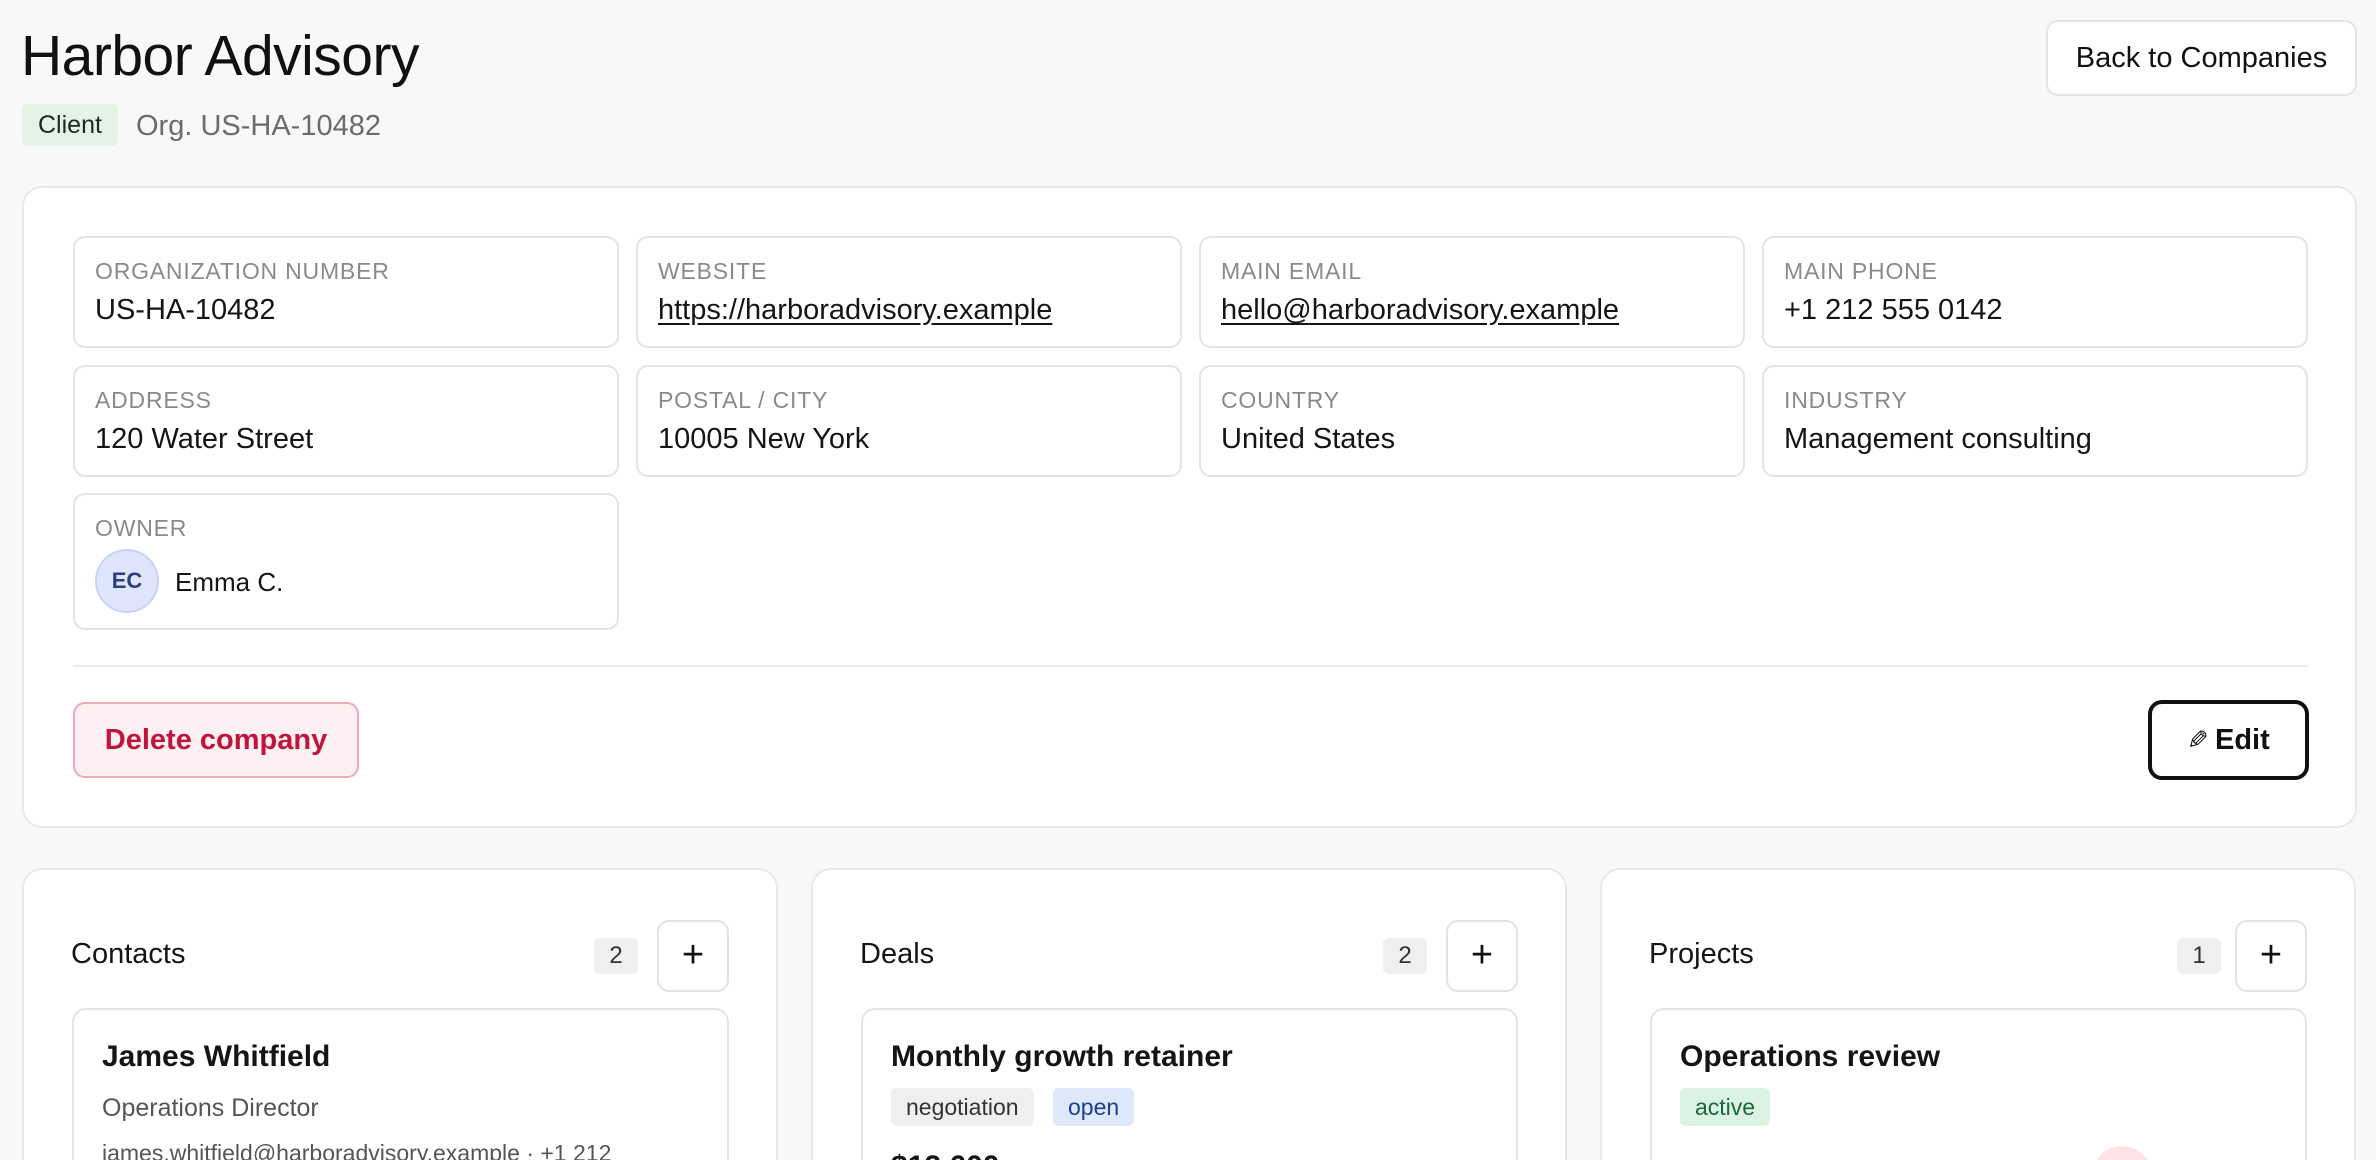 The height and width of the screenshot is (1160, 2376). What do you see at coordinates (1978, 1084) in the screenshot?
I see `project-card: Operations review active` at bounding box center [1978, 1084].